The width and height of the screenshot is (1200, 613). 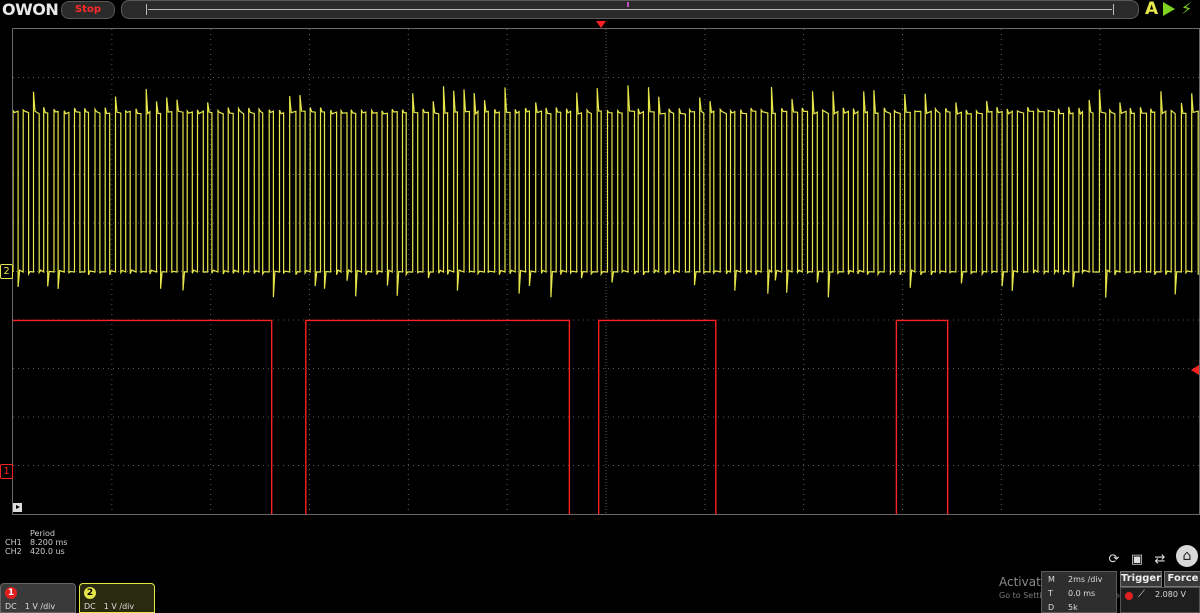 What do you see at coordinates (628, 4) in the screenshot?
I see `timeline-position-marker` at bounding box center [628, 4].